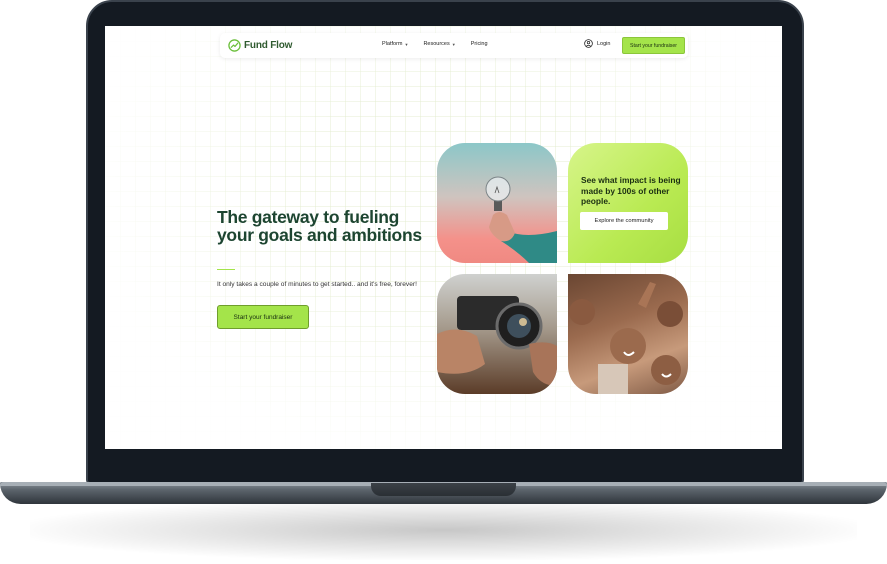 The width and height of the screenshot is (887, 564). I want to click on lightbulb-illustration, so click(521, 219).